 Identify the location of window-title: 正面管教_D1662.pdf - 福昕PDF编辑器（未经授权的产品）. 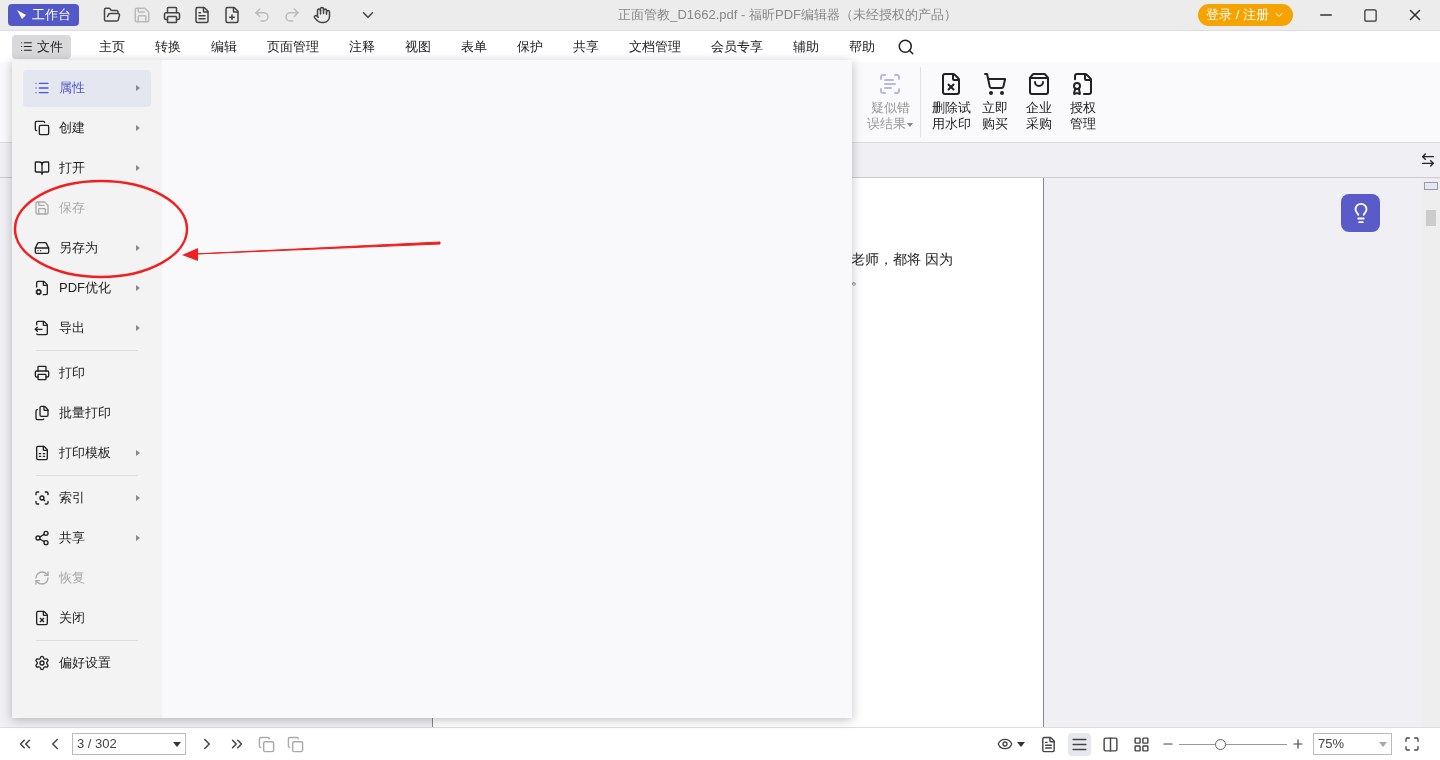
(787, 15).